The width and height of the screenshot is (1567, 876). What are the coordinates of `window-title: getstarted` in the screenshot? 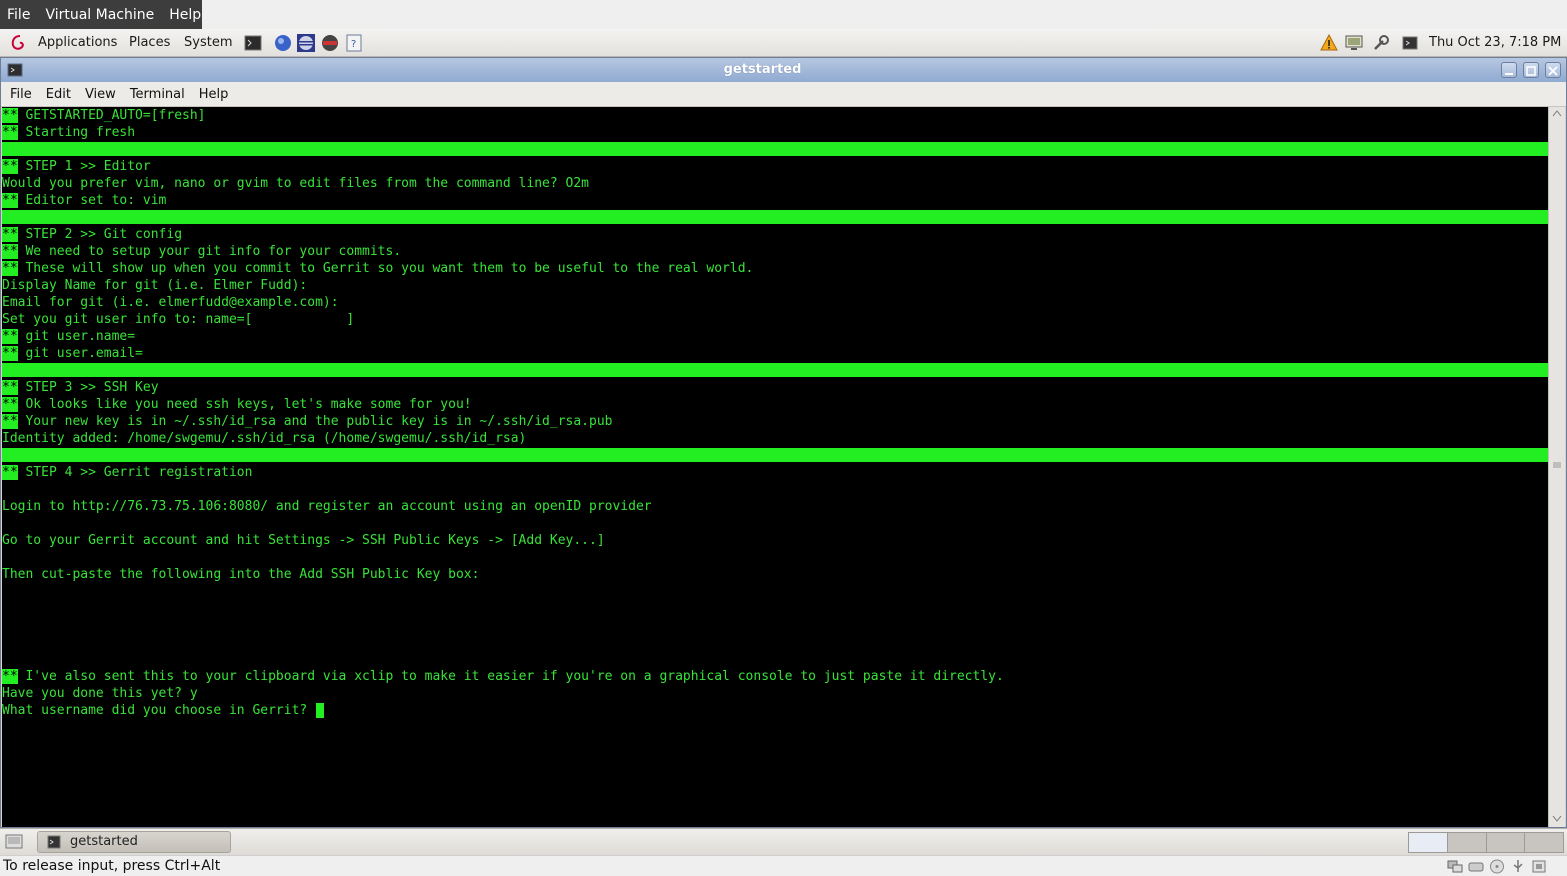 It's located at (762, 69).